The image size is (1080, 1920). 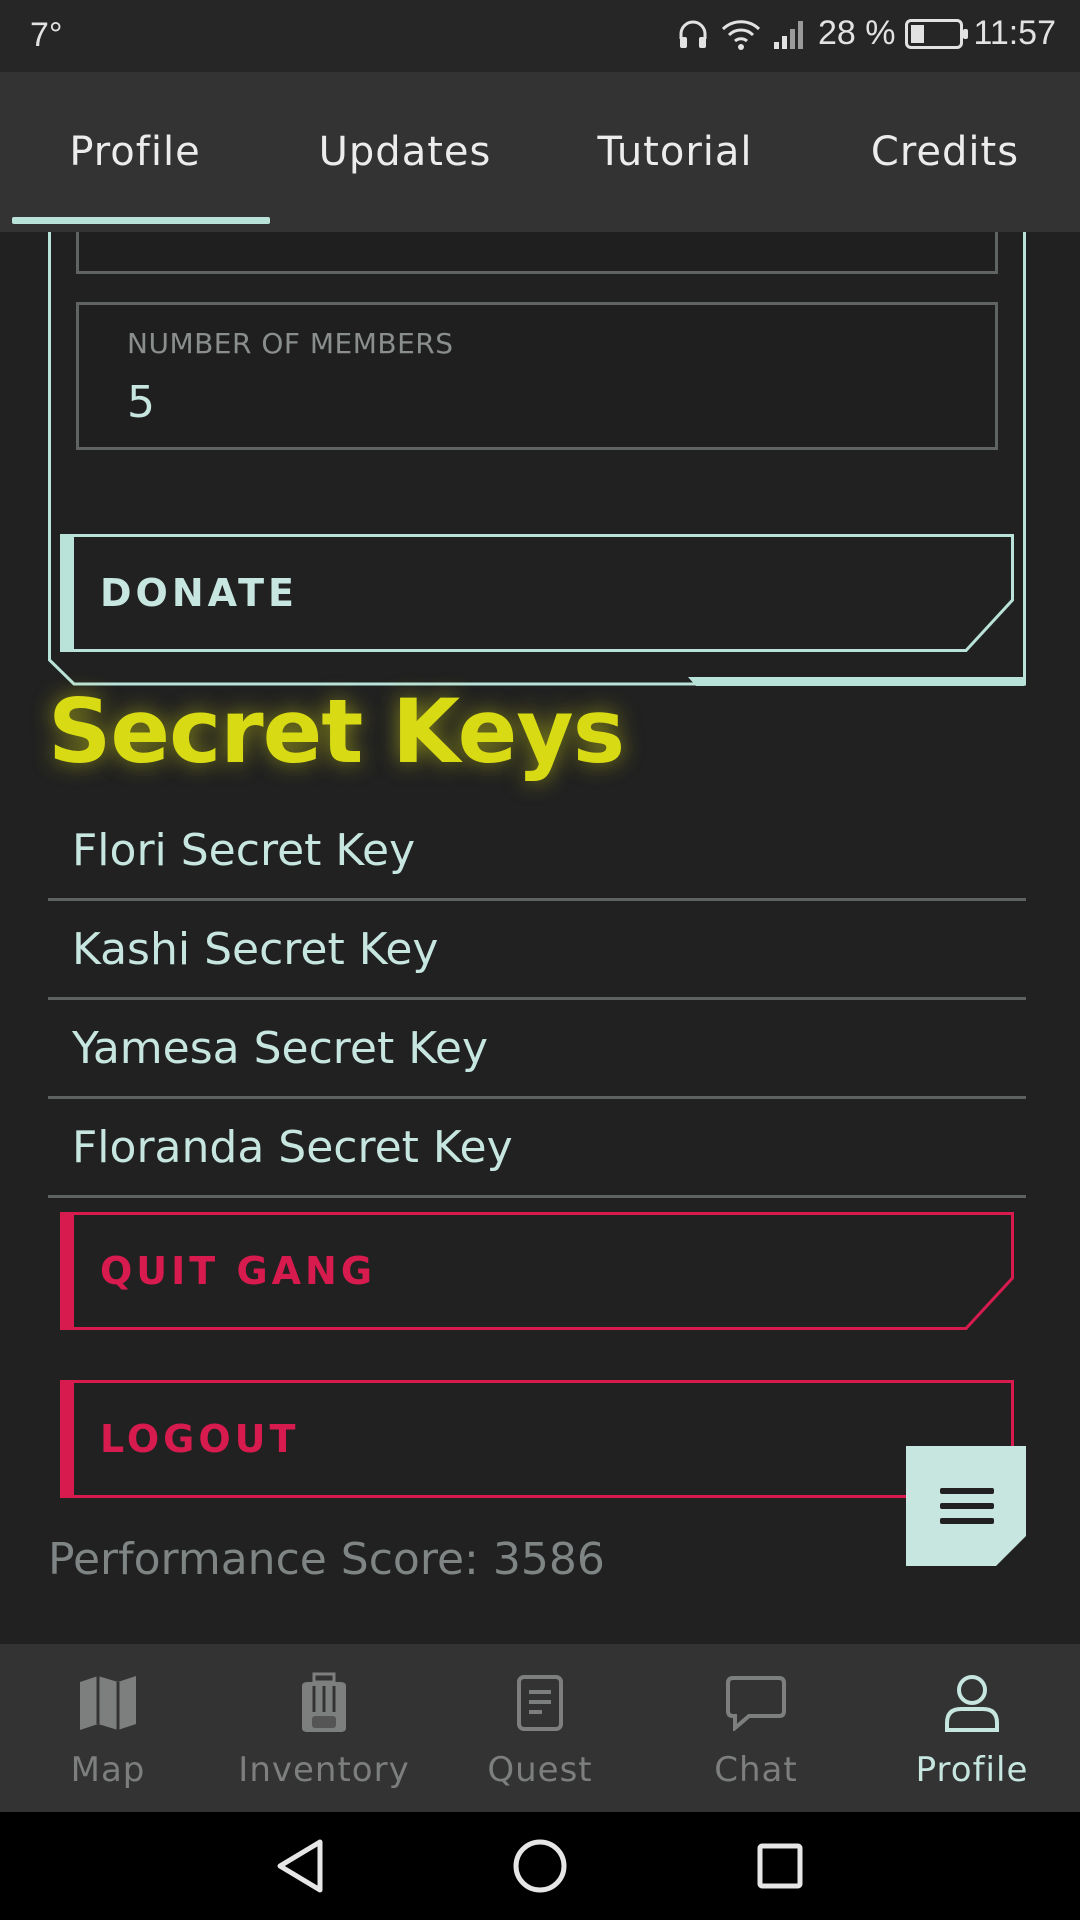 What do you see at coordinates (540, 36) in the screenshot?
I see `status-bar: 7° 28 % 11:57` at bounding box center [540, 36].